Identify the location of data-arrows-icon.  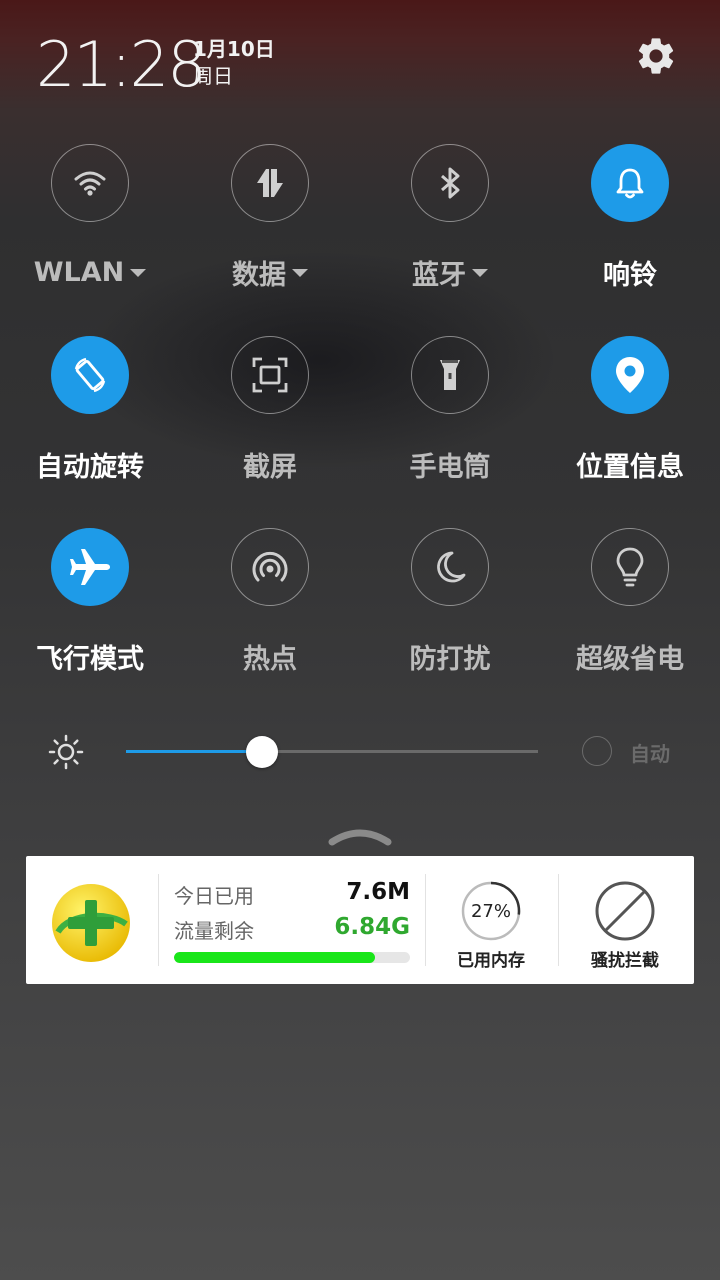
(270, 183).